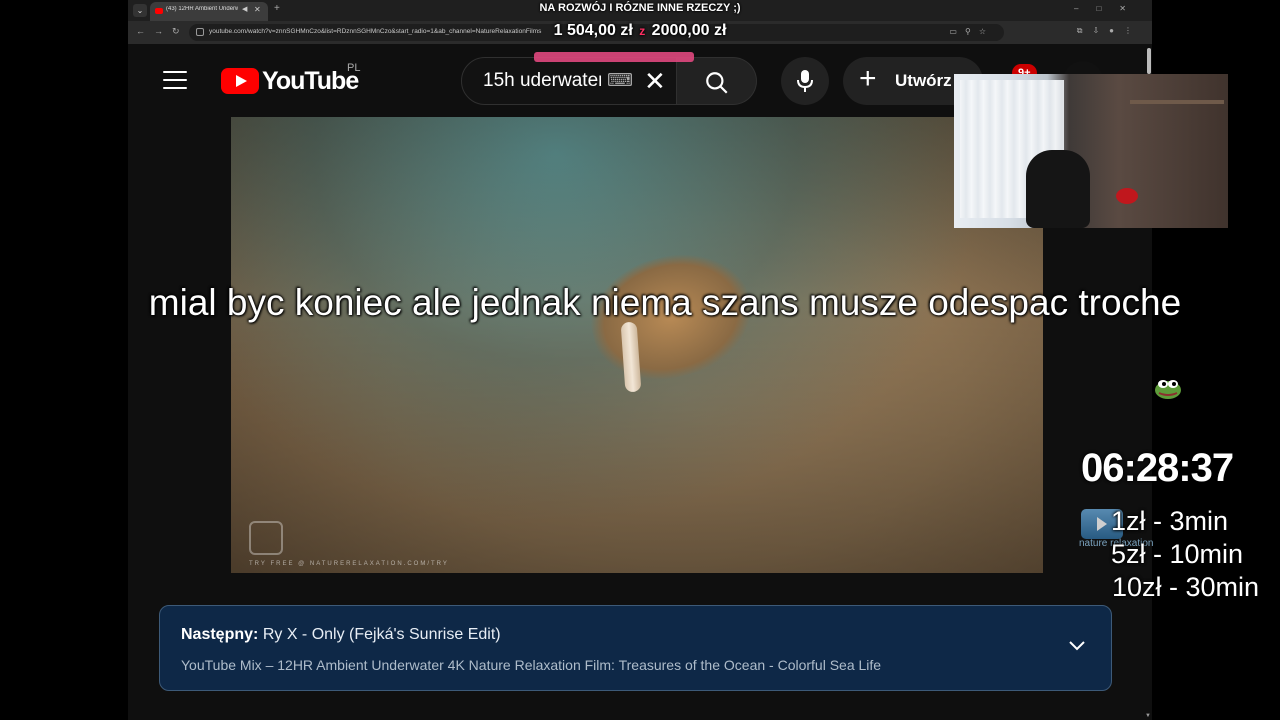  I want to click on goal-current: 1 504,00 zł, so click(593, 30).